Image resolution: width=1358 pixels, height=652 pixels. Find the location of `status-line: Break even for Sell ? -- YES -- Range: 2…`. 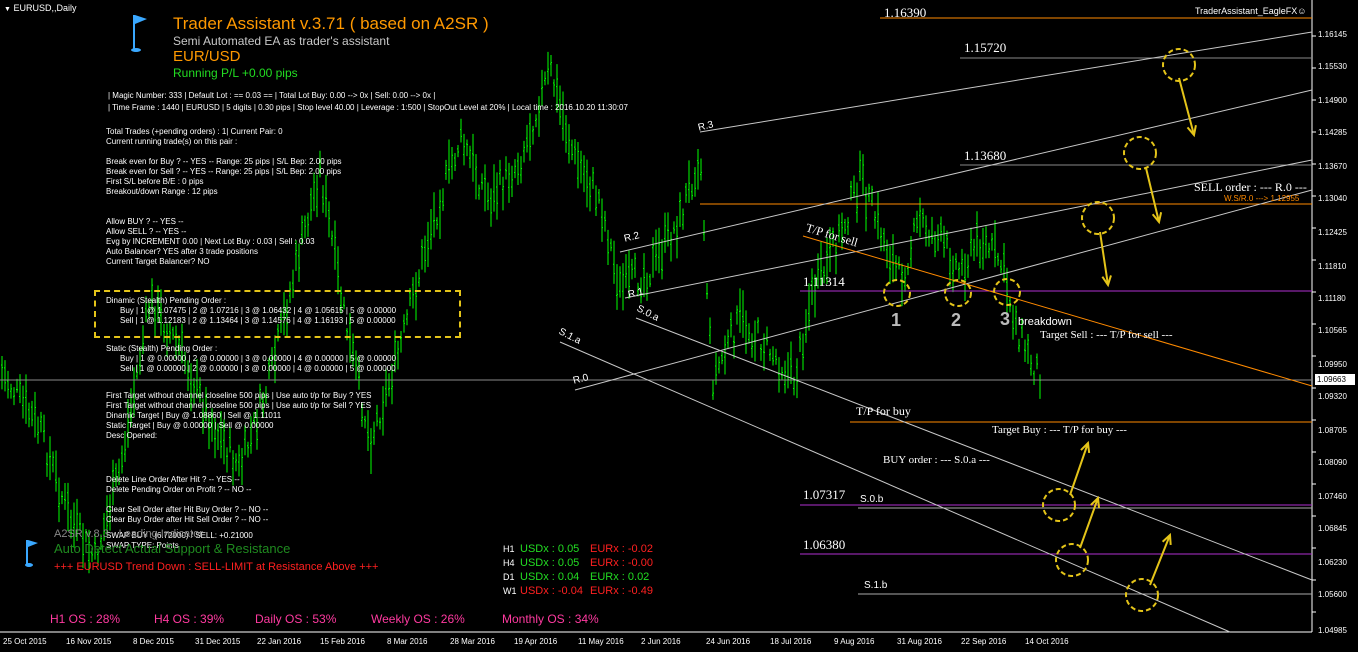

status-line: Break even for Sell ? -- YES -- Range: 2… is located at coordinates (224, 171).